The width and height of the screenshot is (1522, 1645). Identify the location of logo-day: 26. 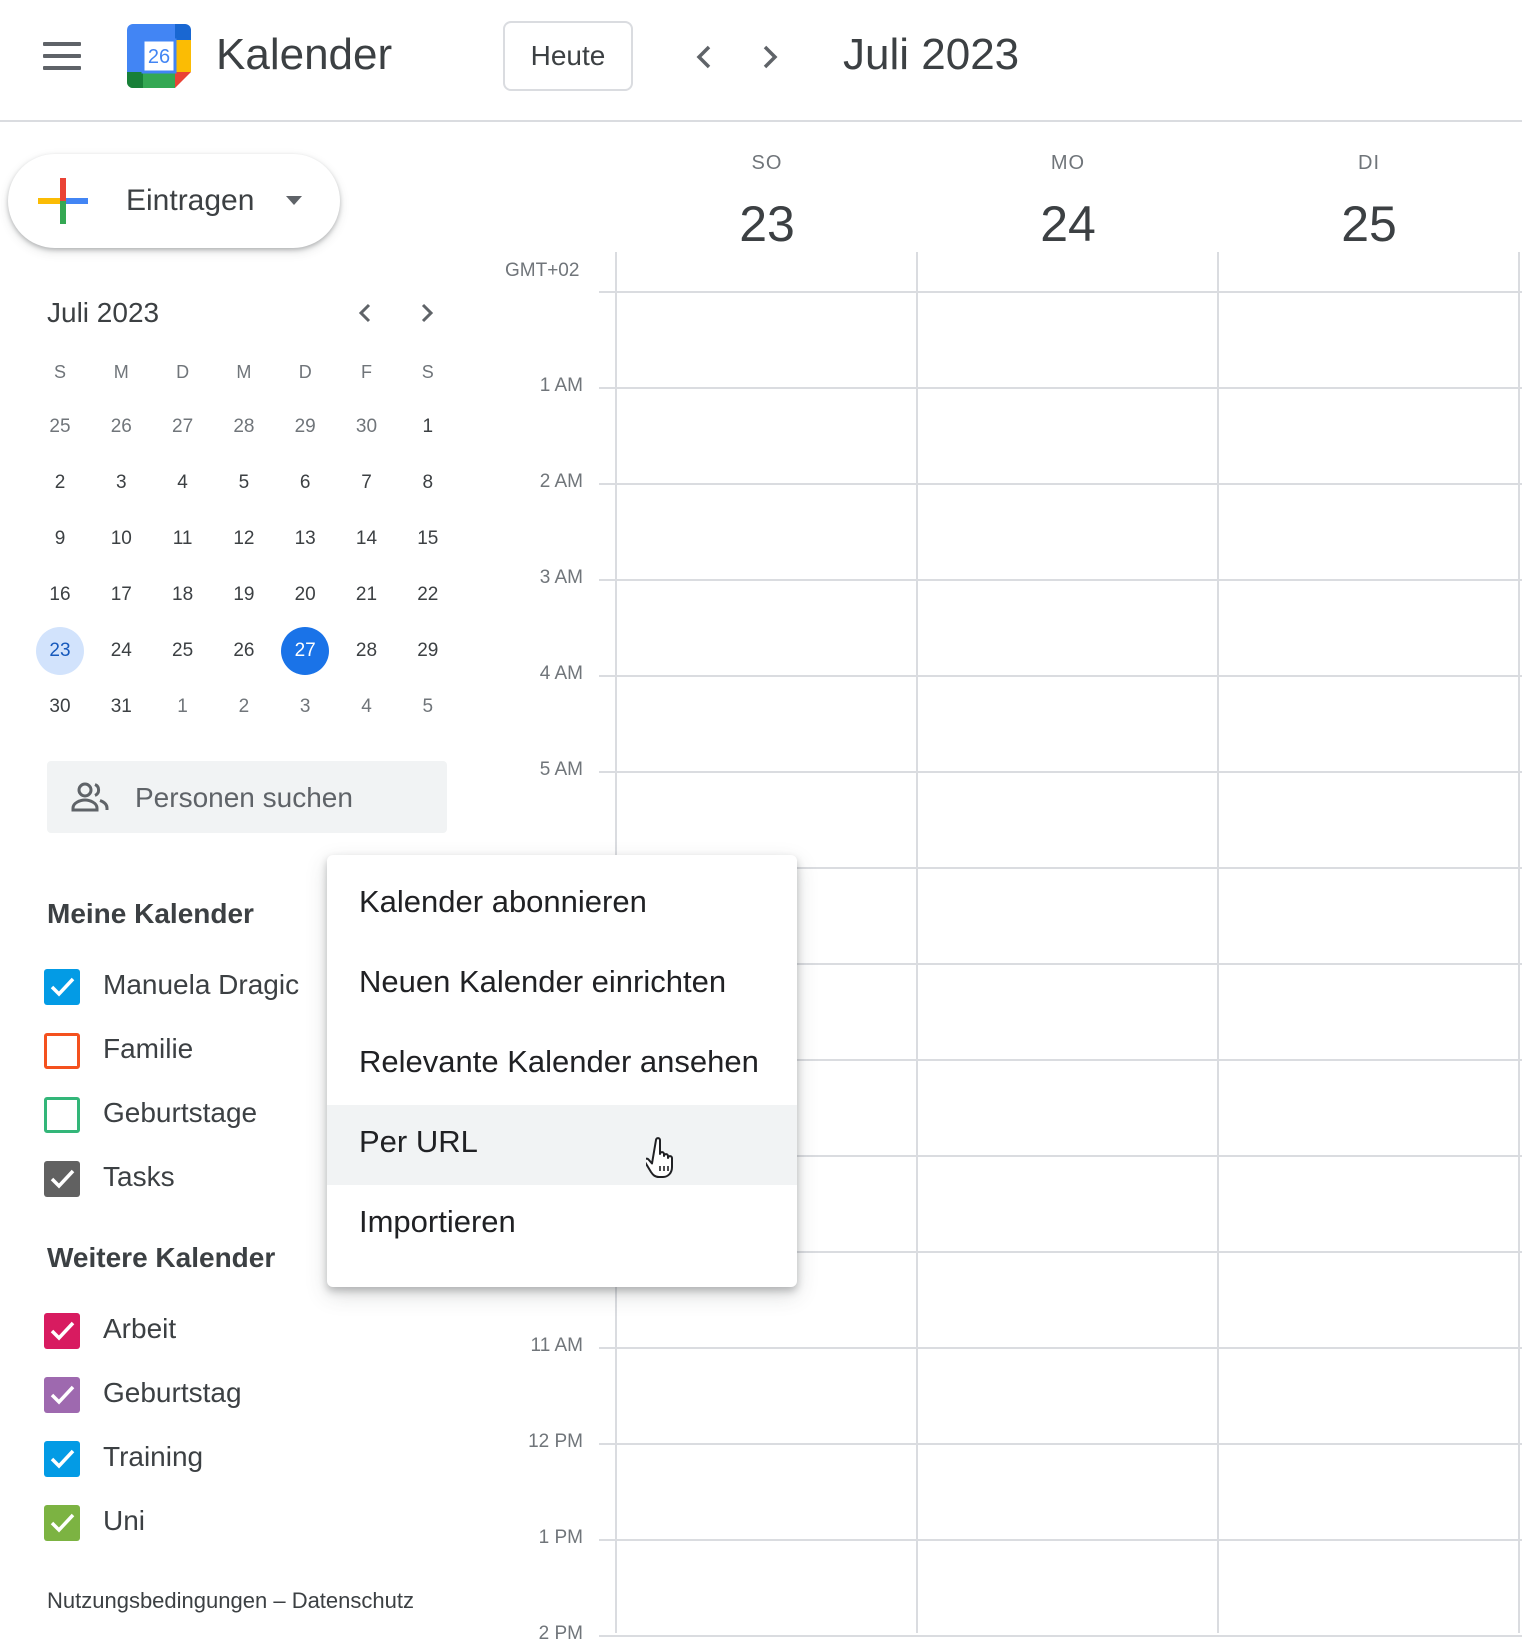
(159, 57).